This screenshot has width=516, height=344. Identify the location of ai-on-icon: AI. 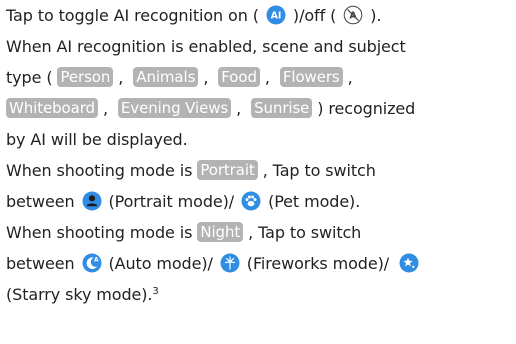
(276, 15).